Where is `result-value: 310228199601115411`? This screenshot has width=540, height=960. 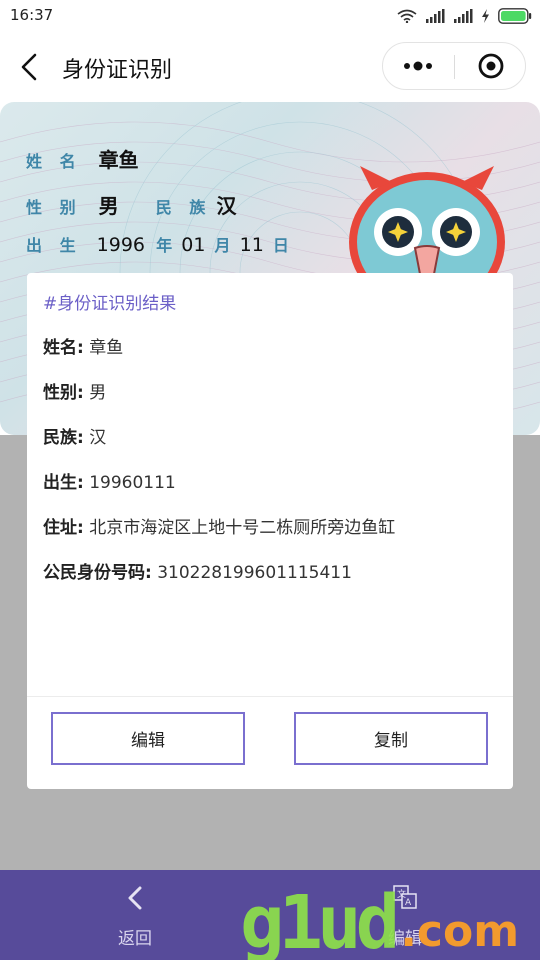 result-value: 310228199601115411 is located at coordinates (254, 573).